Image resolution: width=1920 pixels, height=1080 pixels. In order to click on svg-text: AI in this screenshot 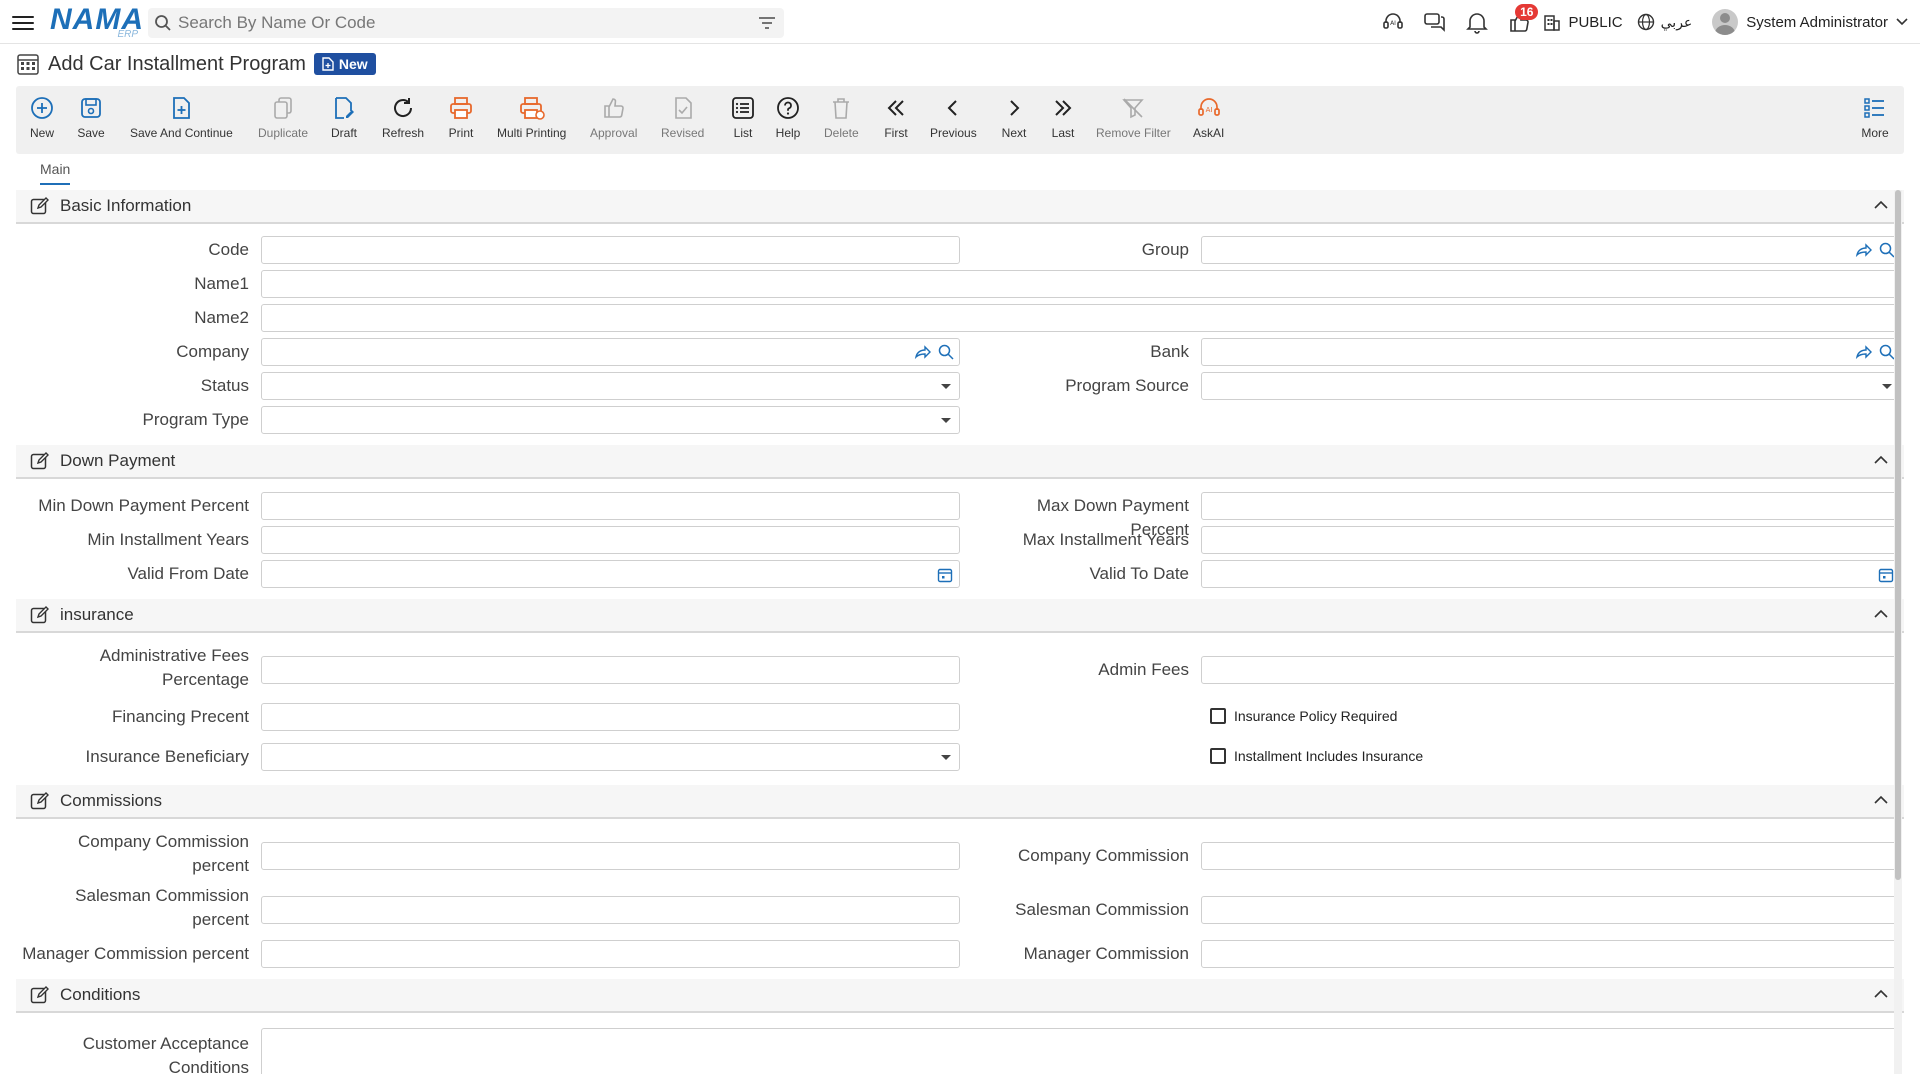, I will do `click(1394, 23)`.